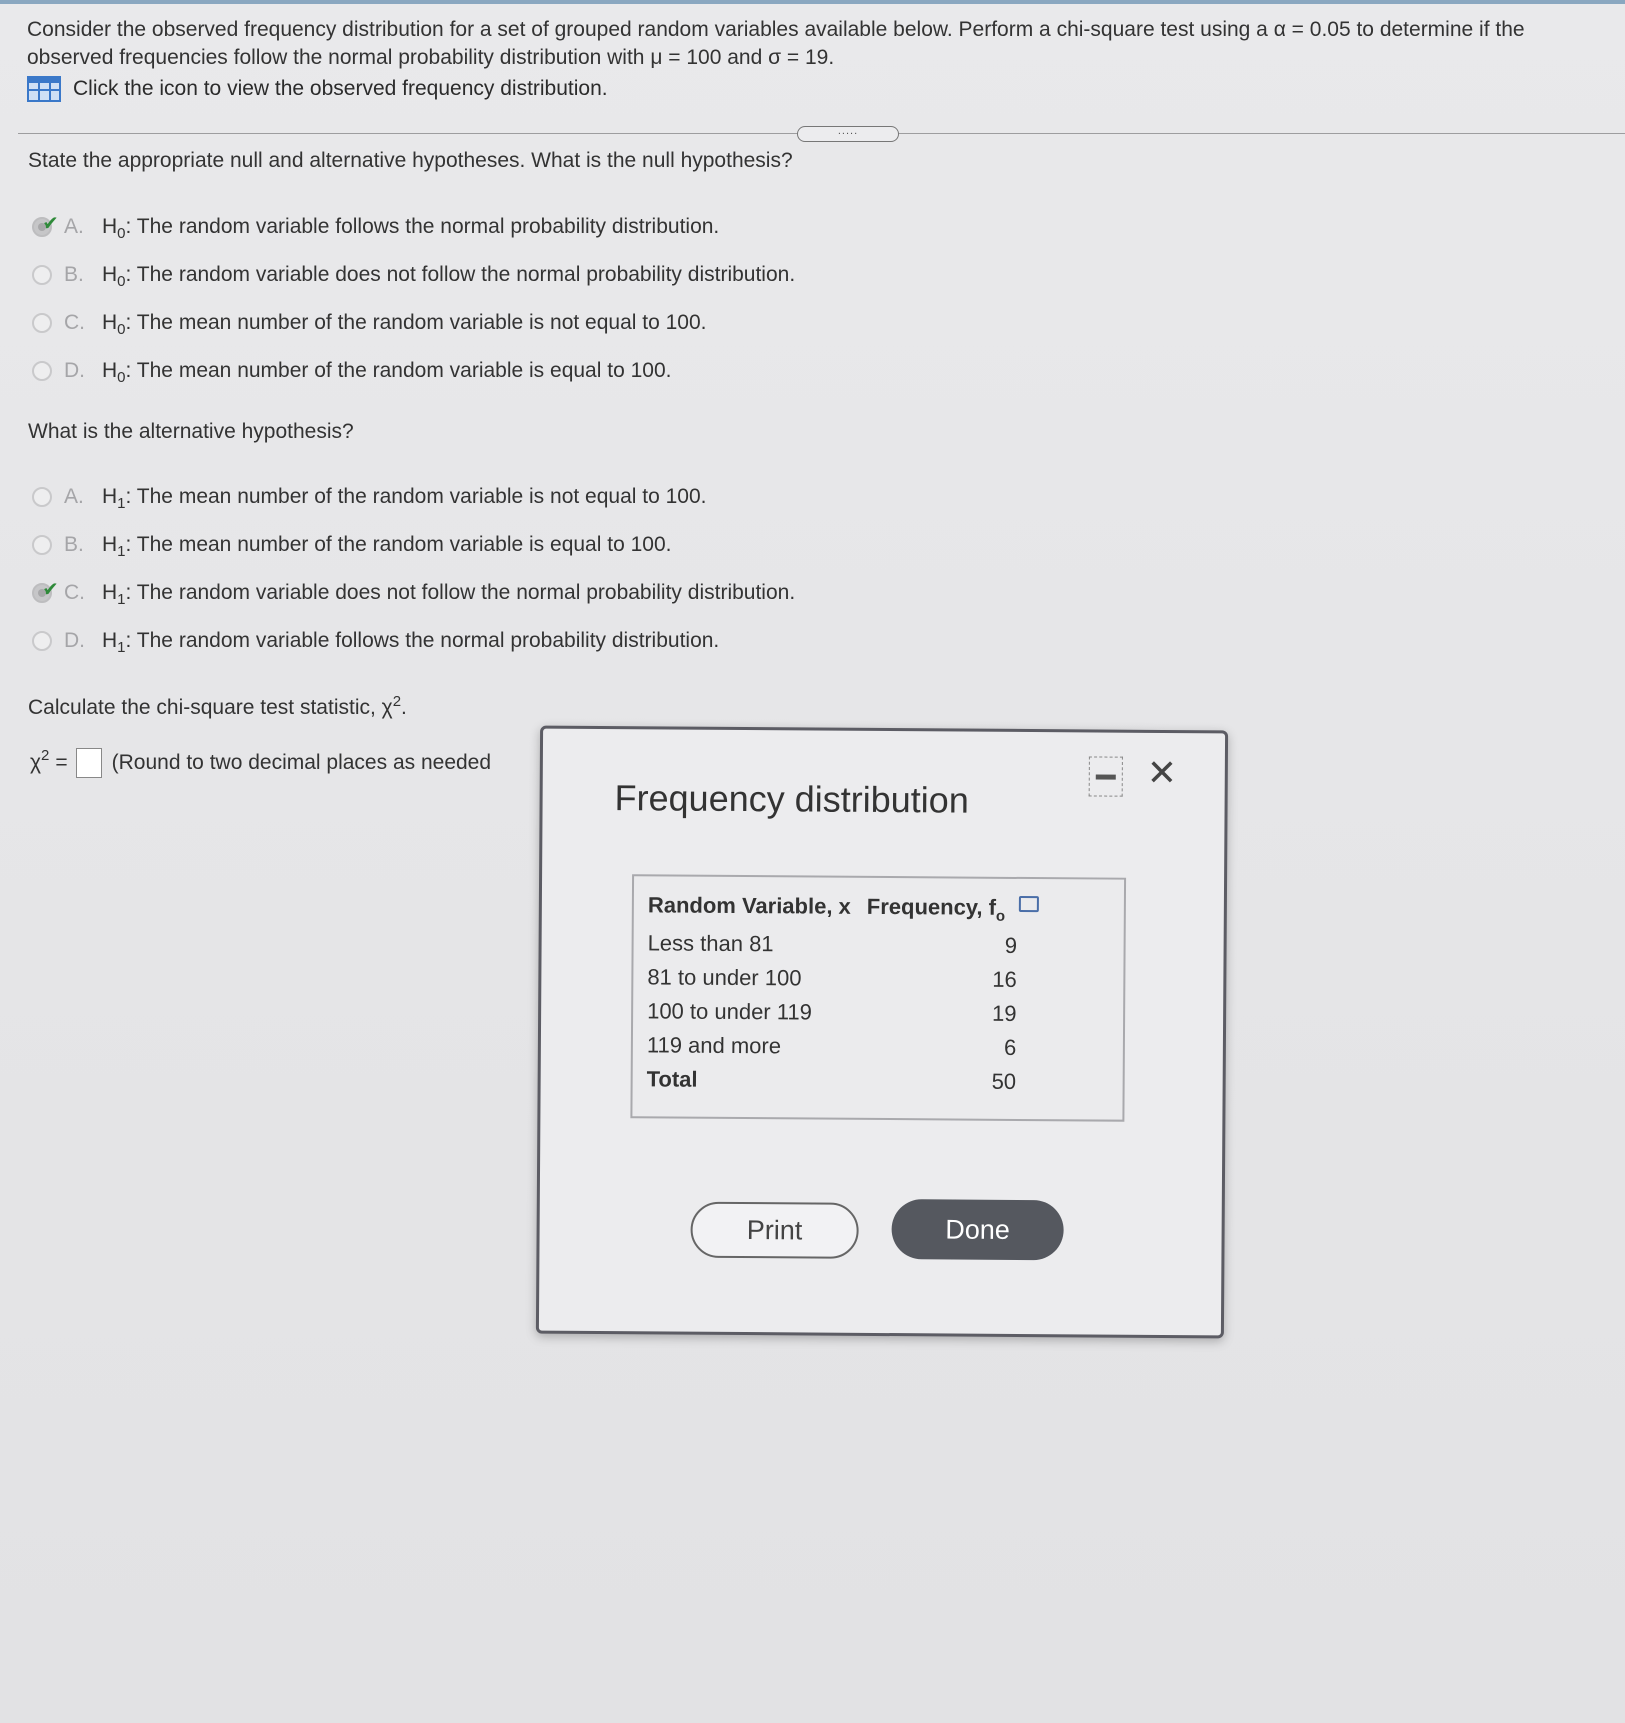 Image resolution: width=1625 pixels, height=1723 pixels. I want to click on chi-square-input, so click(88, 763).